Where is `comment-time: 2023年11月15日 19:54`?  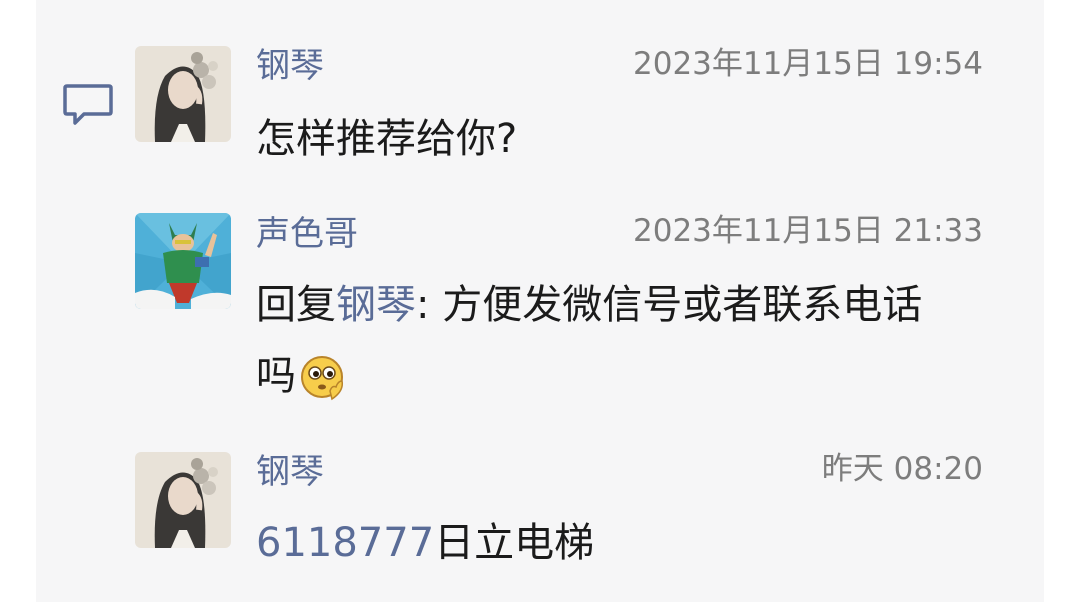 comment-time: 2023年11月15日 19:54 is located at coordinates (808, 64).